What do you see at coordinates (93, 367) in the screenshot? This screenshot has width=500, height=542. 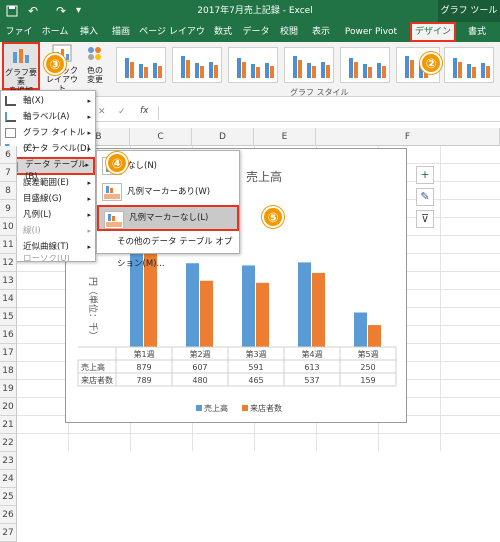 I see `data-table-series-name: 売上高` at bounding box center [93, 367].